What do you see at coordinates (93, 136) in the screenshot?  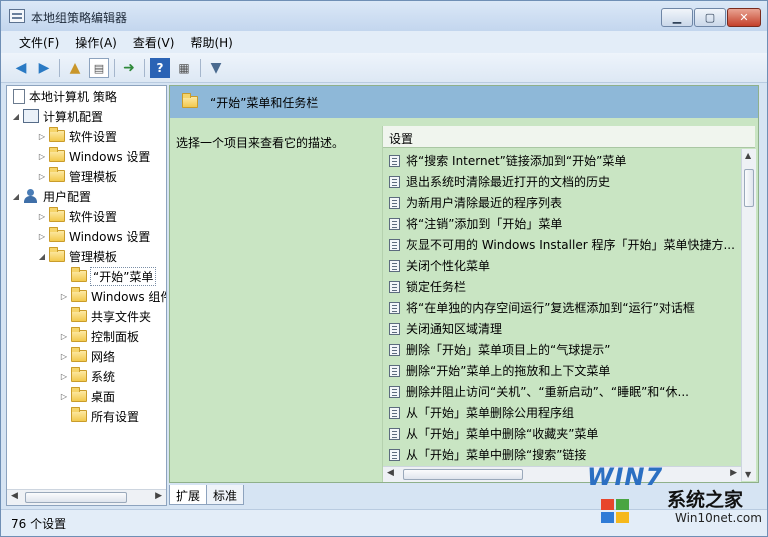 I see `tree-label: 软件设置` at bounding box center [93, 136].